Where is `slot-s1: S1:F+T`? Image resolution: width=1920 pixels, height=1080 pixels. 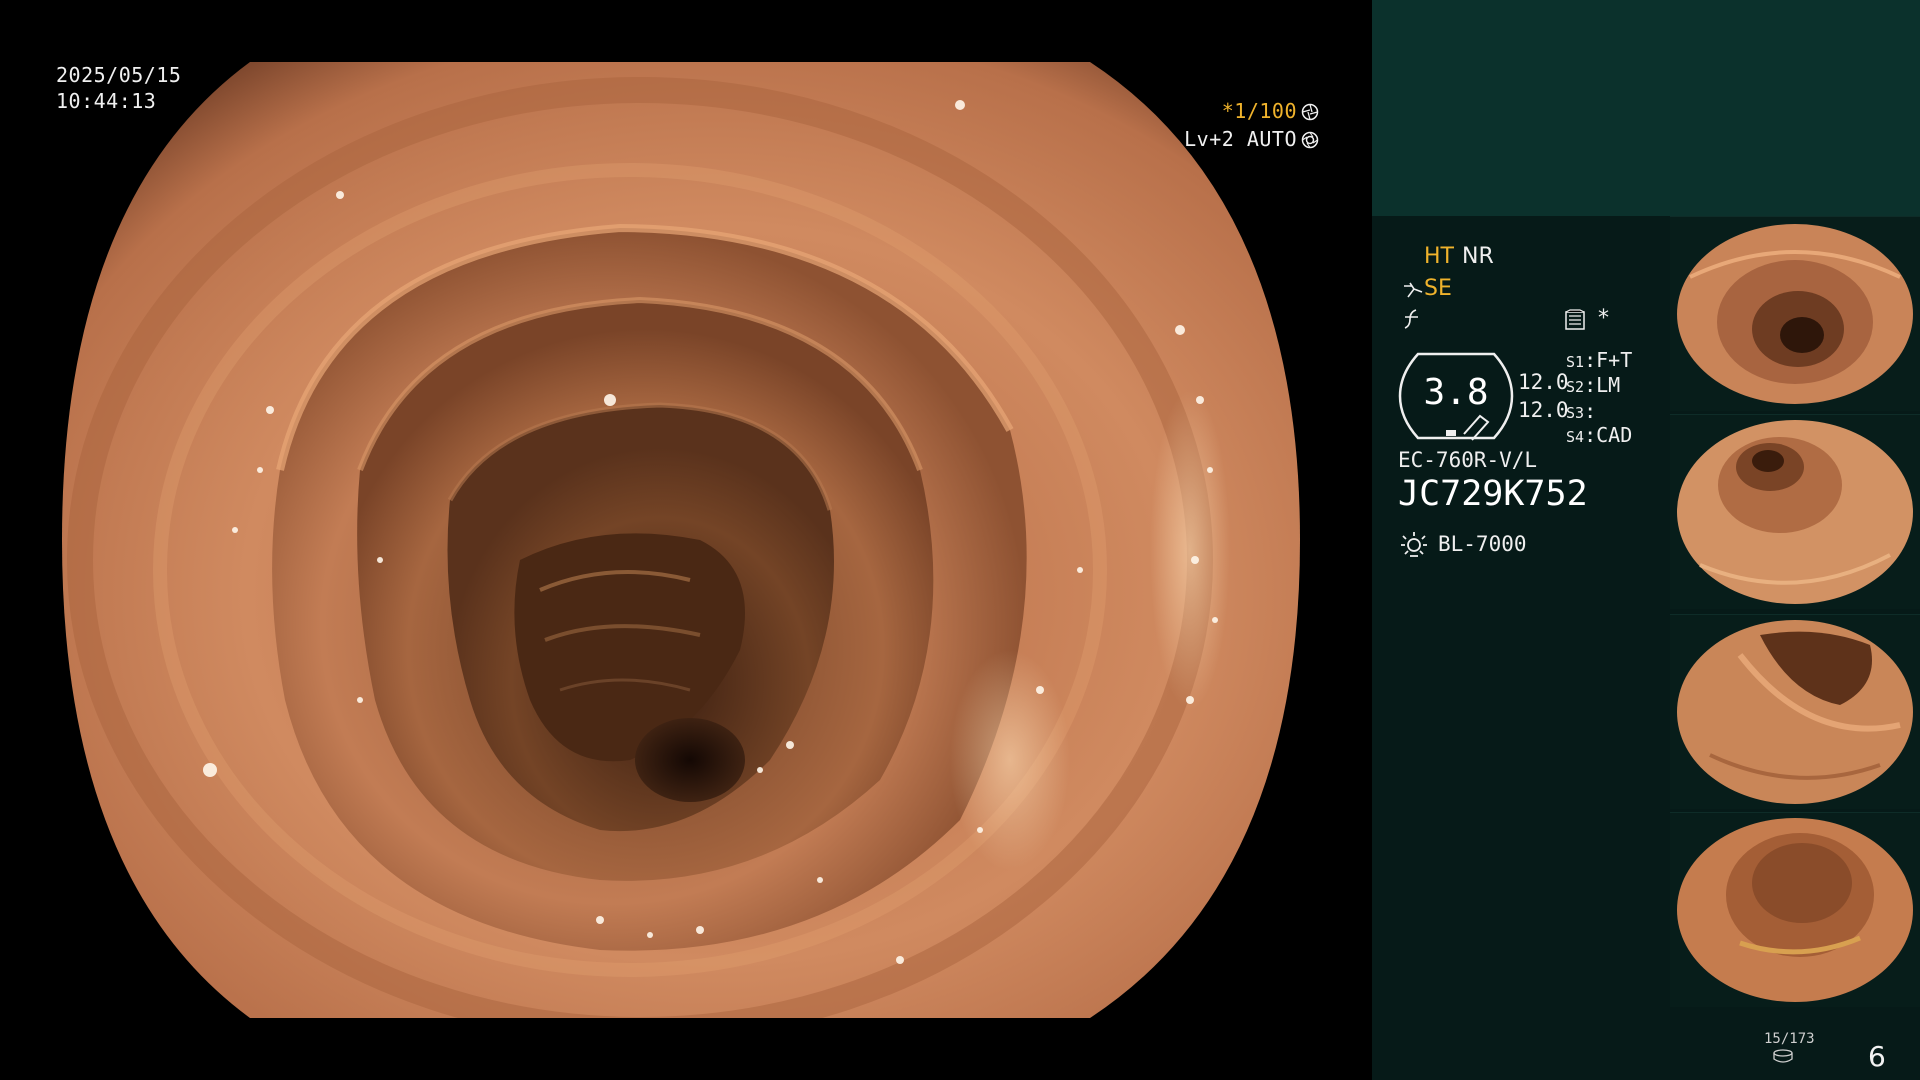 slot-s1: S1:F+T is located at coordinates (1599, 360).